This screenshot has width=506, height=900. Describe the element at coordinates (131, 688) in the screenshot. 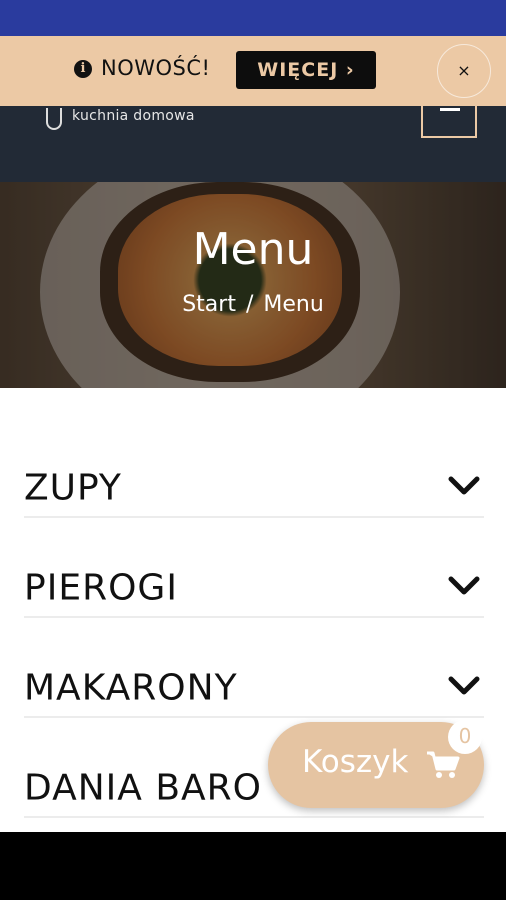

I see `menu-category-label: MAKARONY` at that location.